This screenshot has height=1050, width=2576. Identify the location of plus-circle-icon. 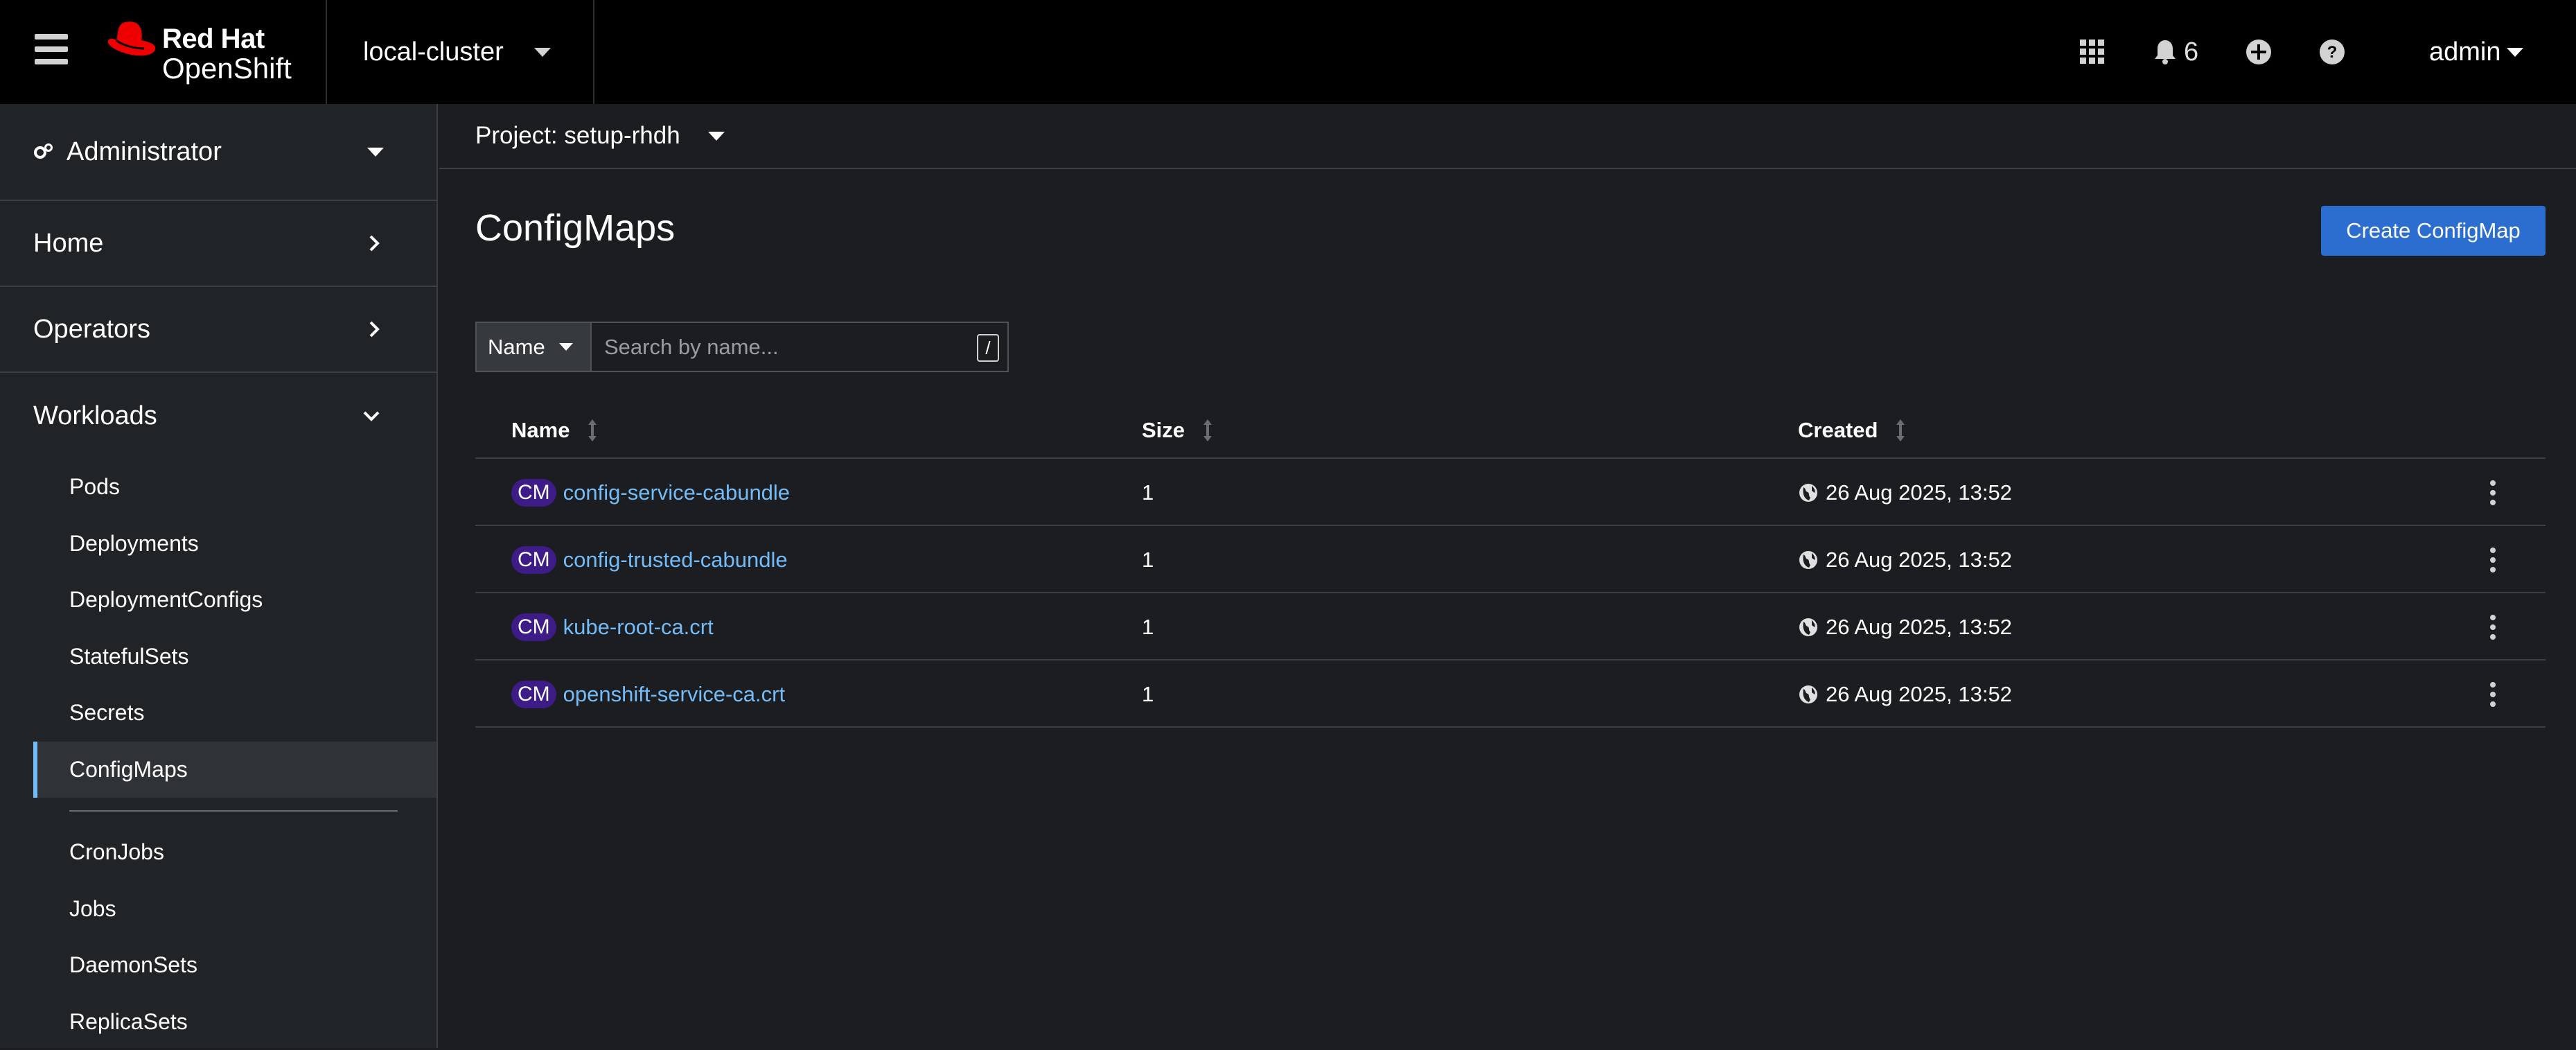
(2259, 52).